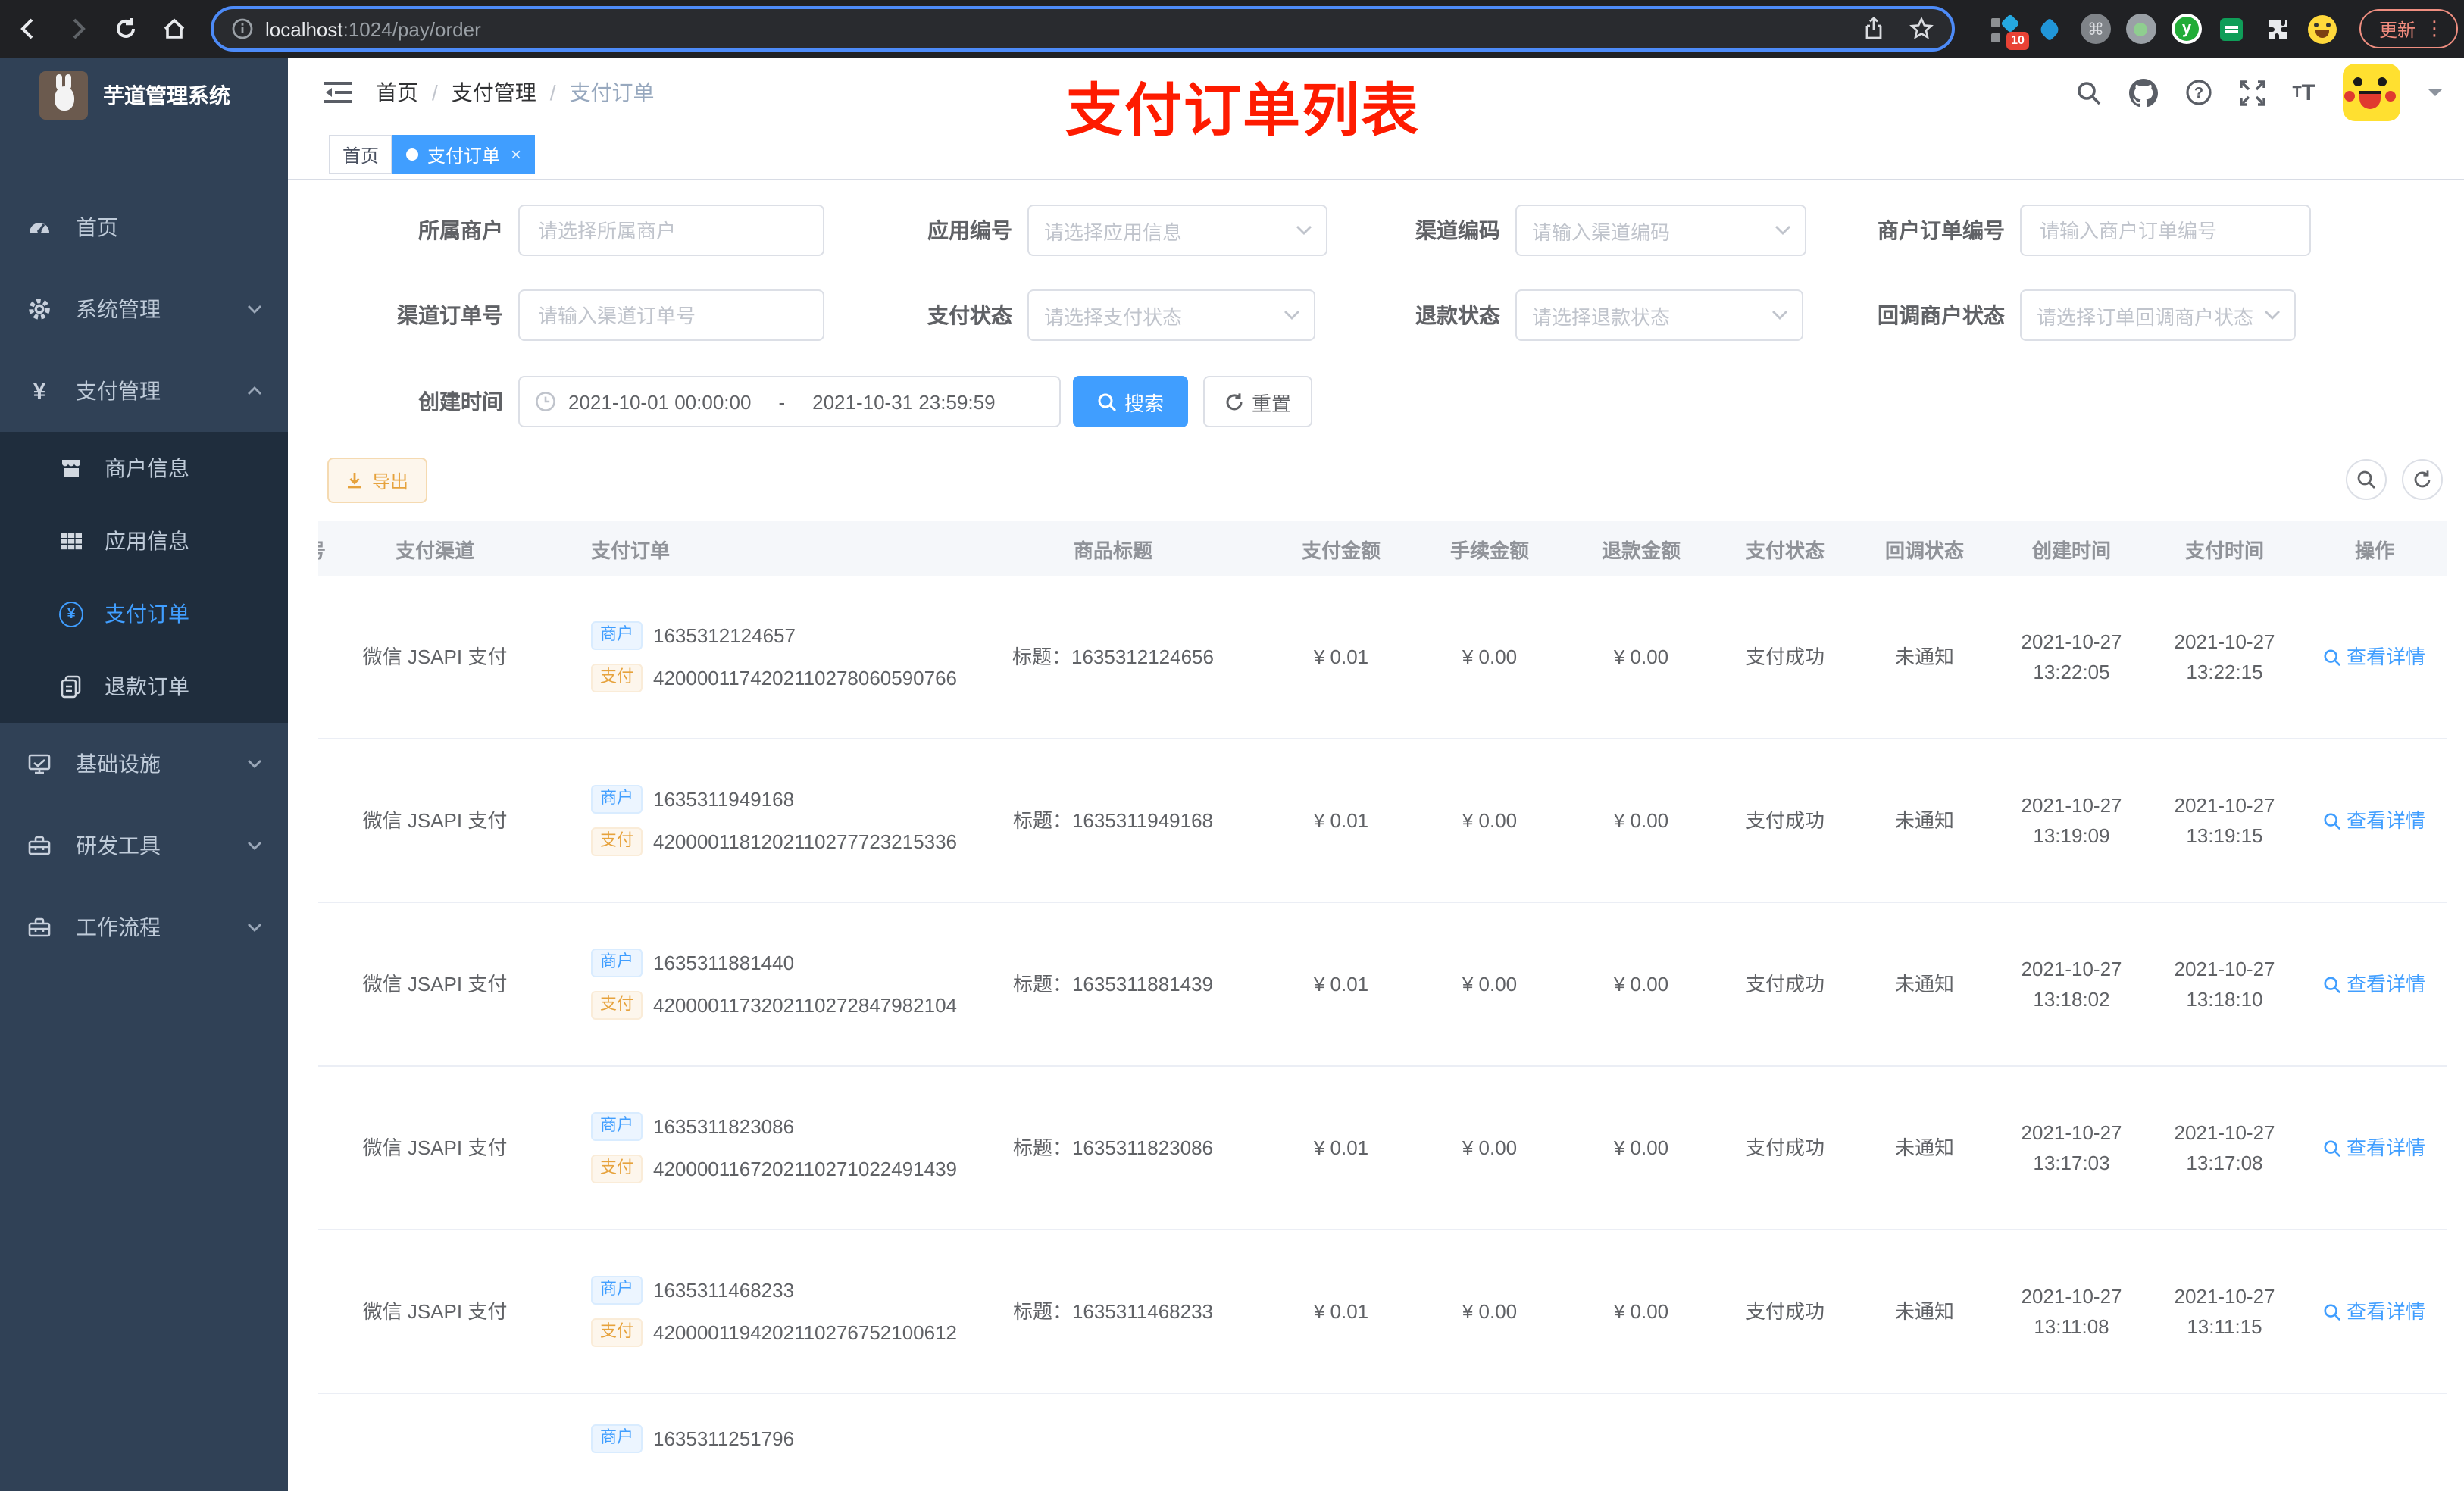 Image resolution: width=2464 pixels, height=1491 pixels. Describe the element at coordinates (1660, 230) in the screenshot. I see `channel-code-select: 请输入渠道编码` at that location.